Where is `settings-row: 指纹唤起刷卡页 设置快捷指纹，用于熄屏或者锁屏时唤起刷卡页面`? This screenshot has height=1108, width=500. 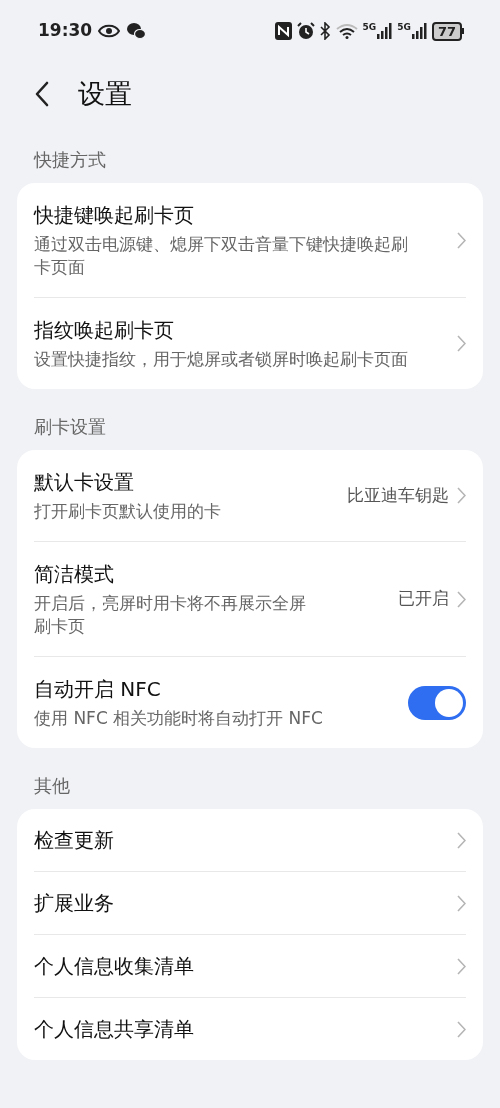 settings-row: 指纹唤起刷卡页 设置快捷指纹，用于熄屏或者锁屏时唤起刷卡页面 is located at coordinates (250, 343).